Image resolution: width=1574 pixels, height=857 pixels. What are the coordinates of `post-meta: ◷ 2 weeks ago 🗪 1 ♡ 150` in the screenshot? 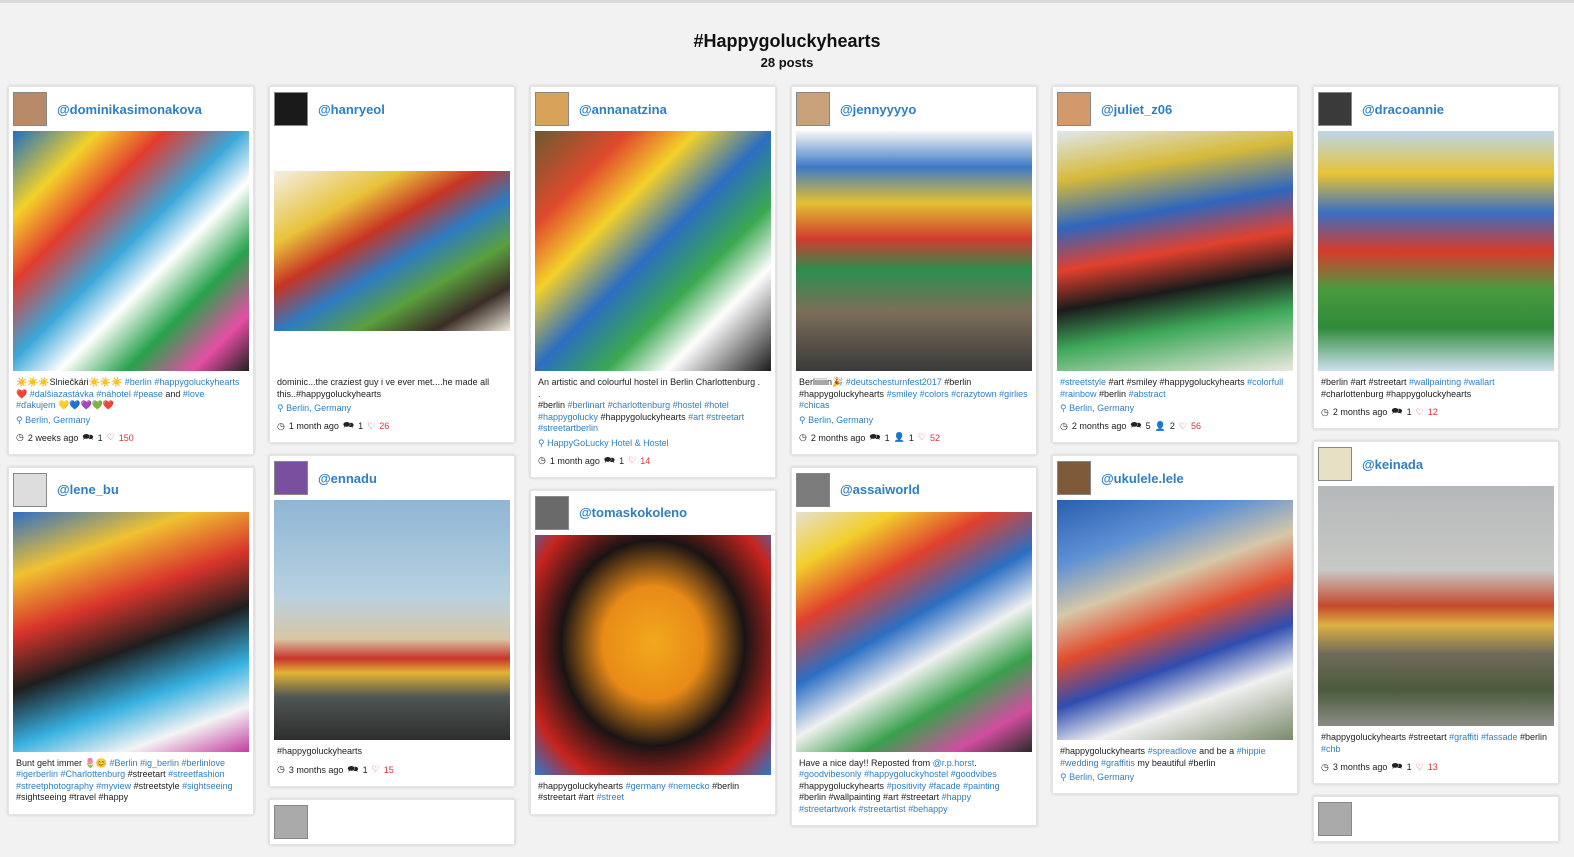 It's located at (131, 440).